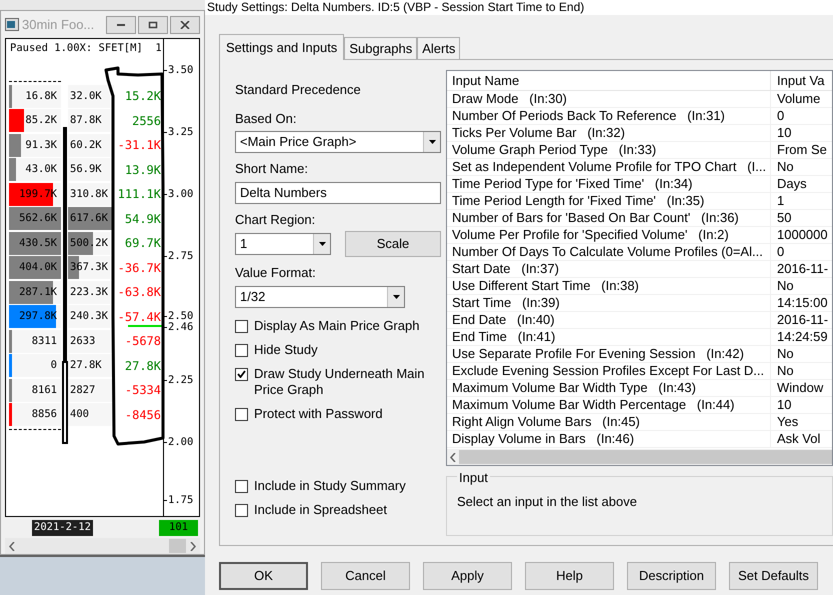  I want to click on input-name-cell: Number Of Periods Back To Reference (In:31), so click(609, 116).